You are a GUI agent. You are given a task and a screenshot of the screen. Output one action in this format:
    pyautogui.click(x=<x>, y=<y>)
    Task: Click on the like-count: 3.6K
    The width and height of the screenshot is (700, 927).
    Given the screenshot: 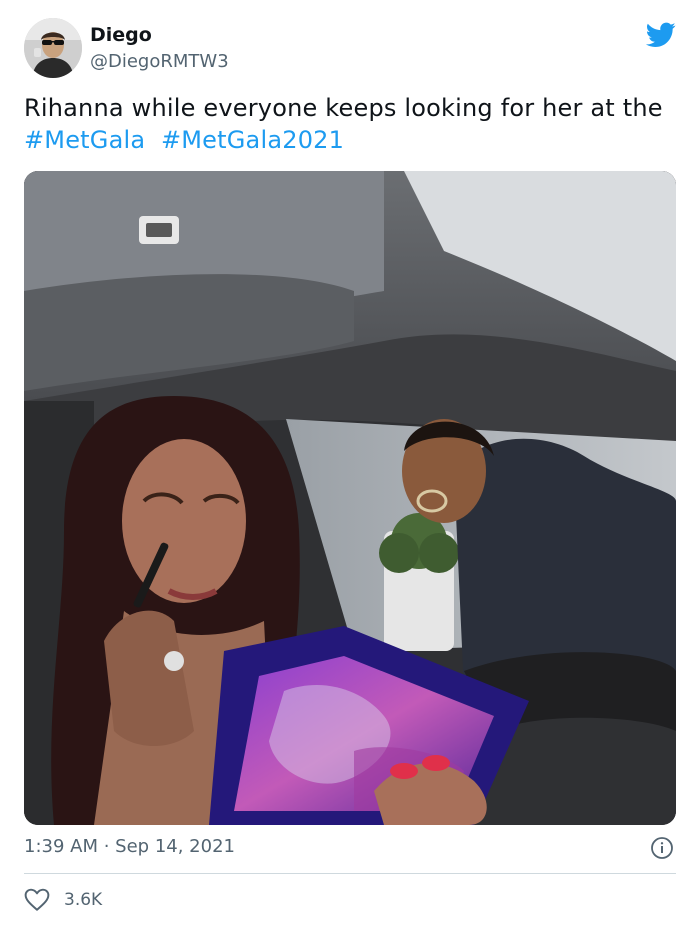 What is the action you would take?
    pyautogui.click(x=83, y=900)
    